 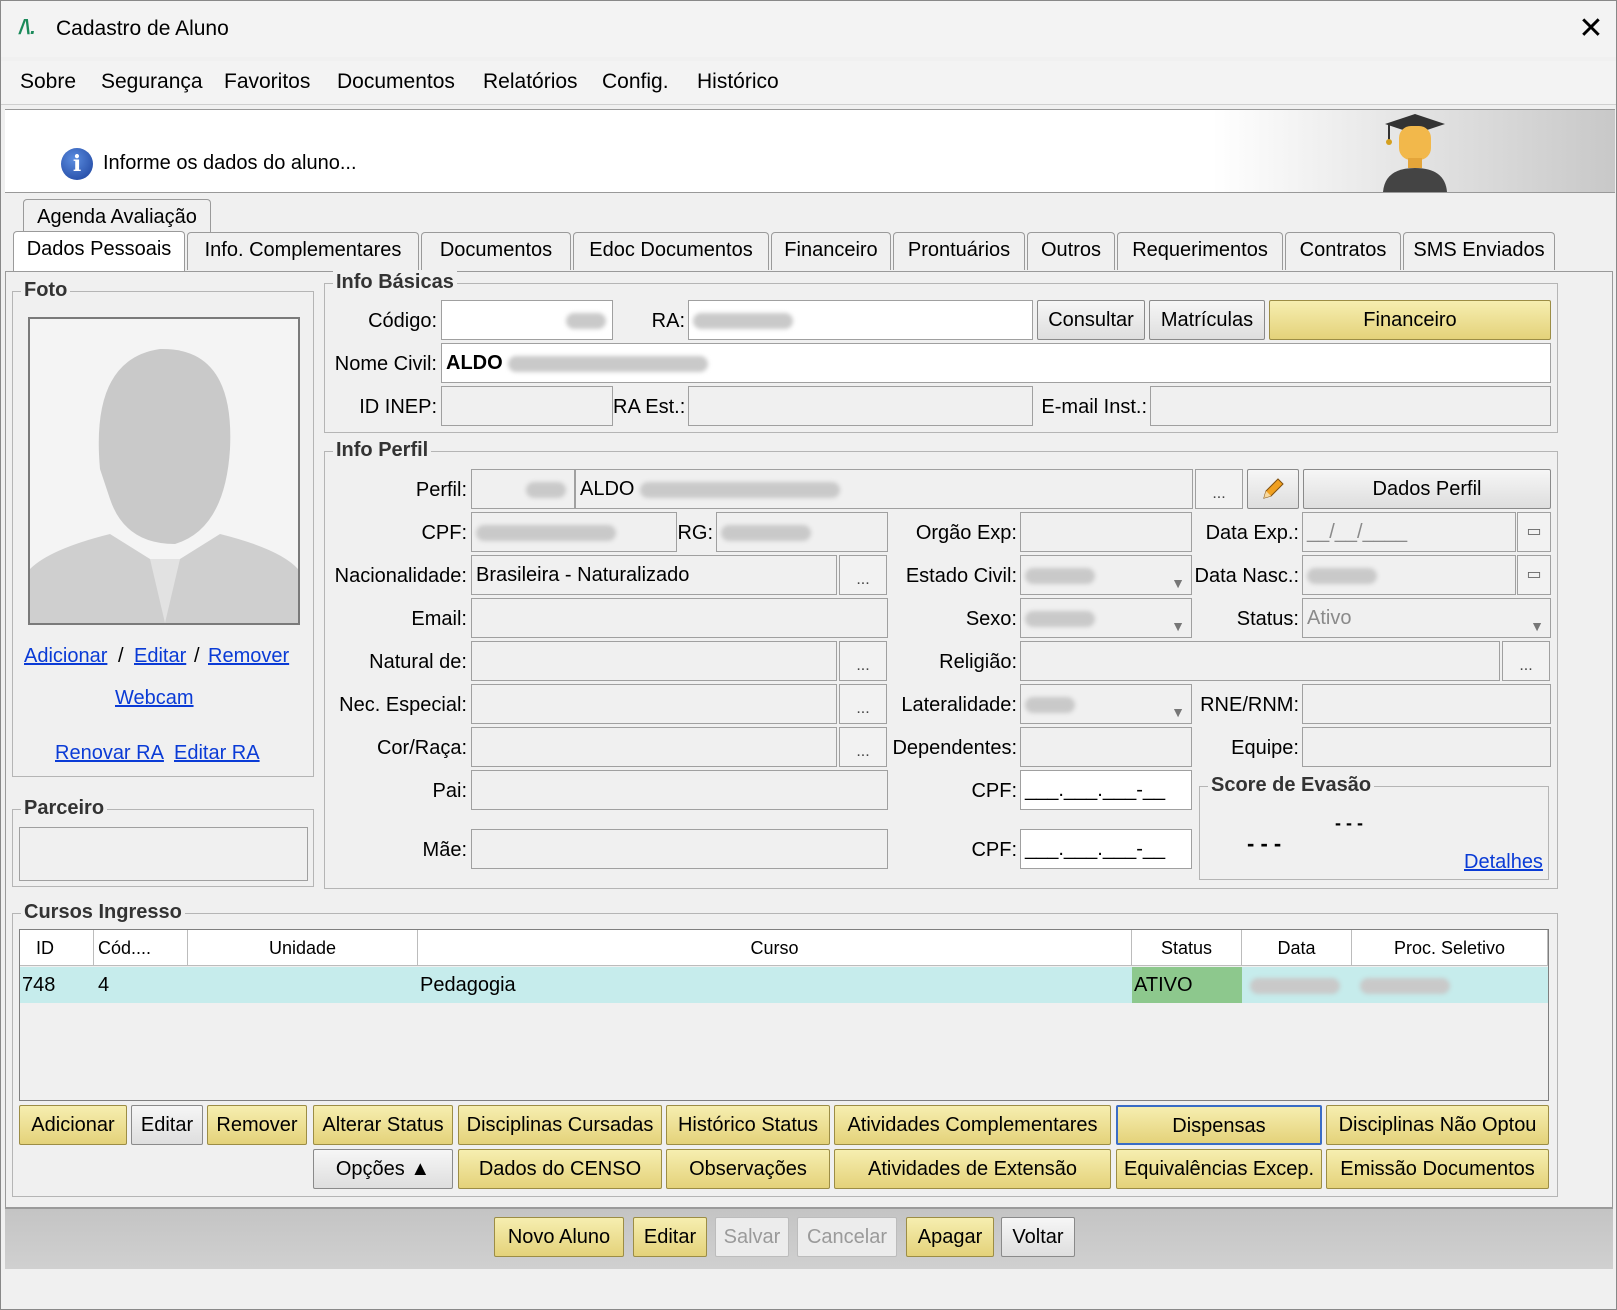 What do you see at coordinates (303, 948) in the screenshot?
I see `column-header-unidade: Unidade` at bounding box center [303, 948].